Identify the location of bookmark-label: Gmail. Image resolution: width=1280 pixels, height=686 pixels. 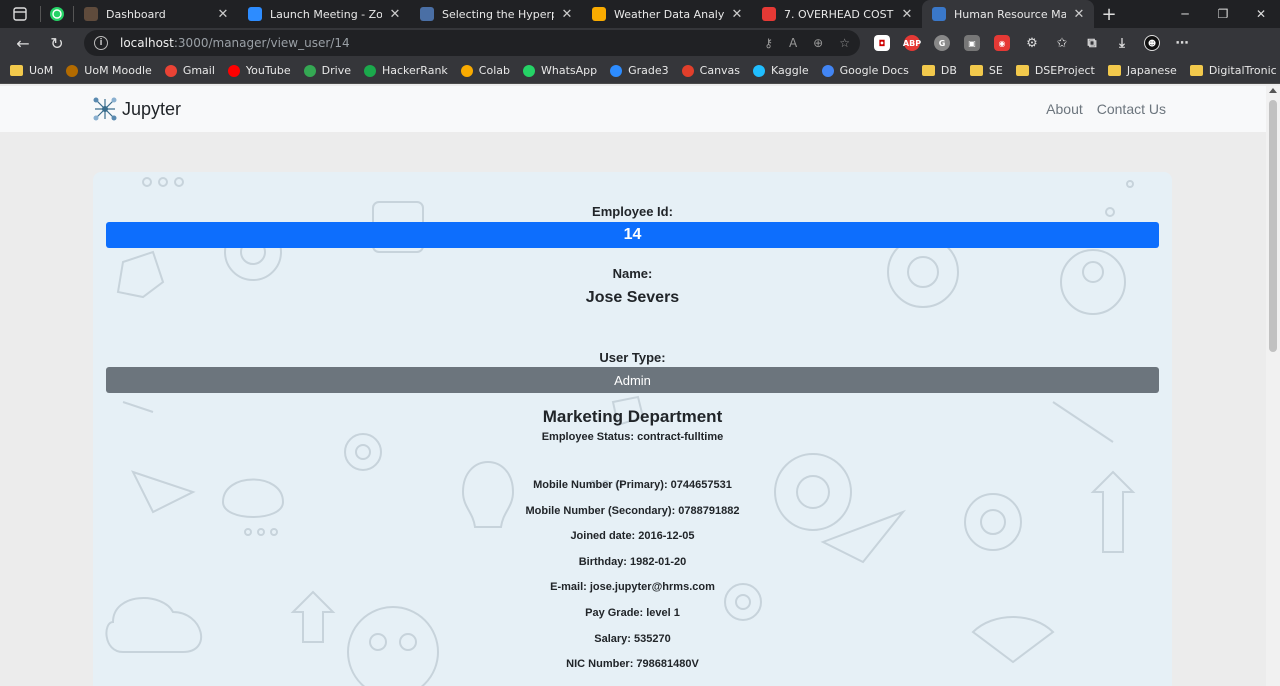
(198, 70).